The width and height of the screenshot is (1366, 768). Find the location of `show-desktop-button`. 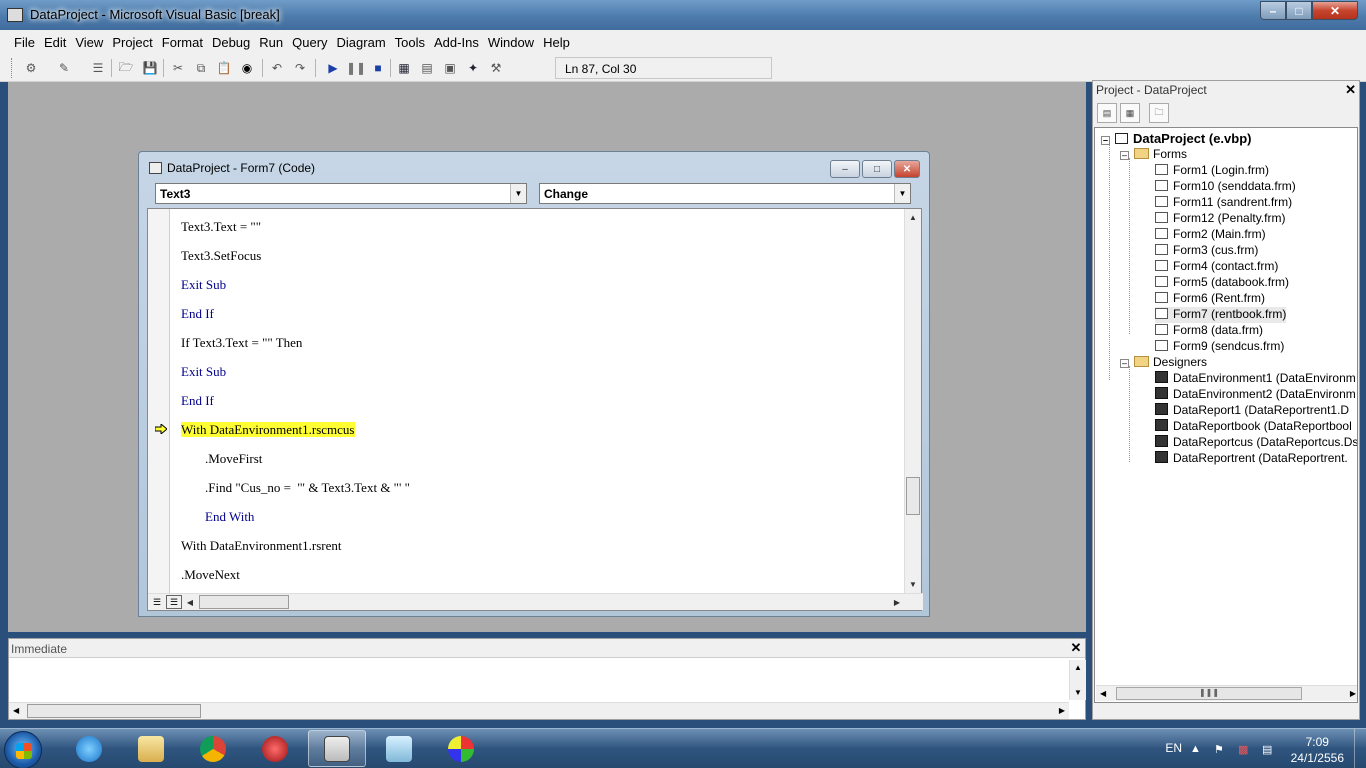

show-desktop-button is located at coordinates (1360, 748).